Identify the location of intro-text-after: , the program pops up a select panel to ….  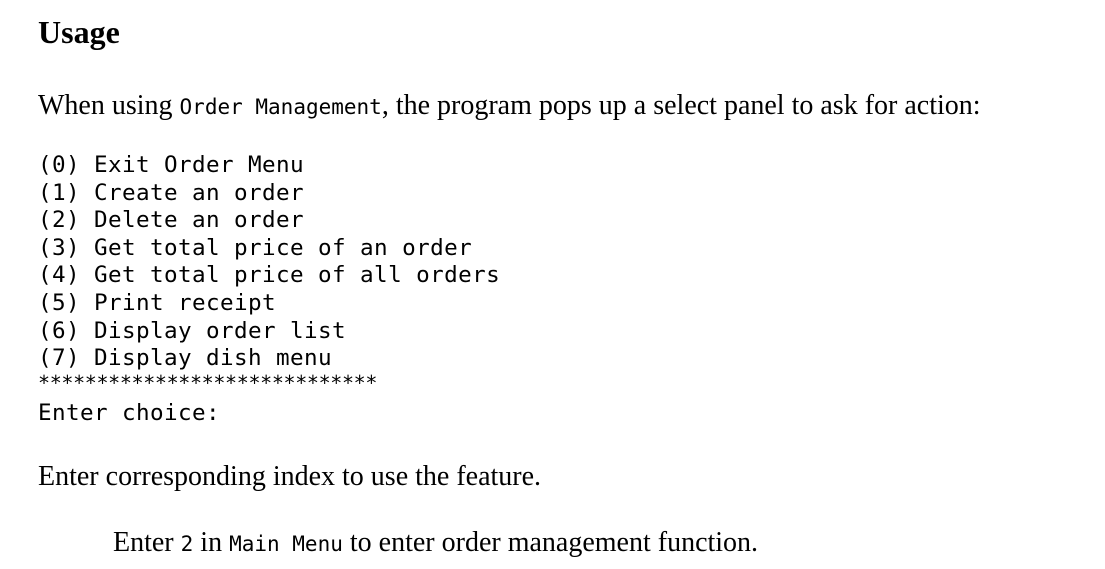
(681, 105).